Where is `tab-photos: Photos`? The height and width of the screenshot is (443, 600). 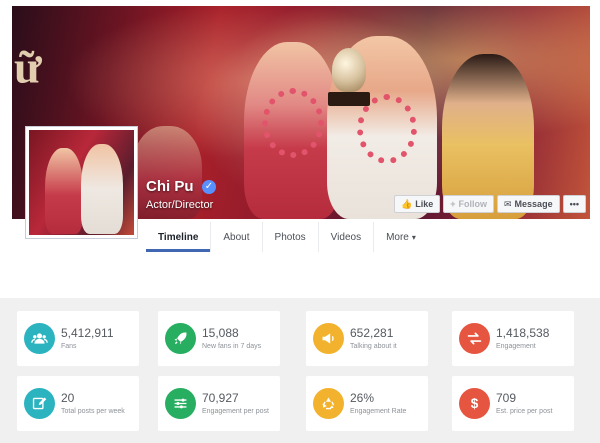
tab-photos: Photos is located at coordinates (291, 237).